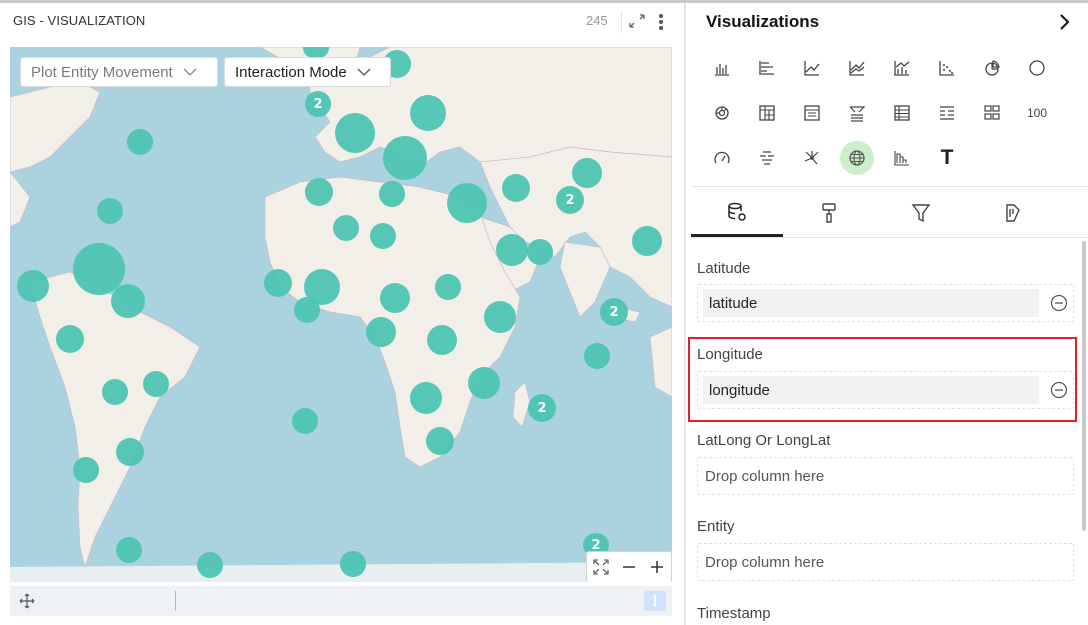  I want to click on scatter-chart-icon, so click(947, 68).